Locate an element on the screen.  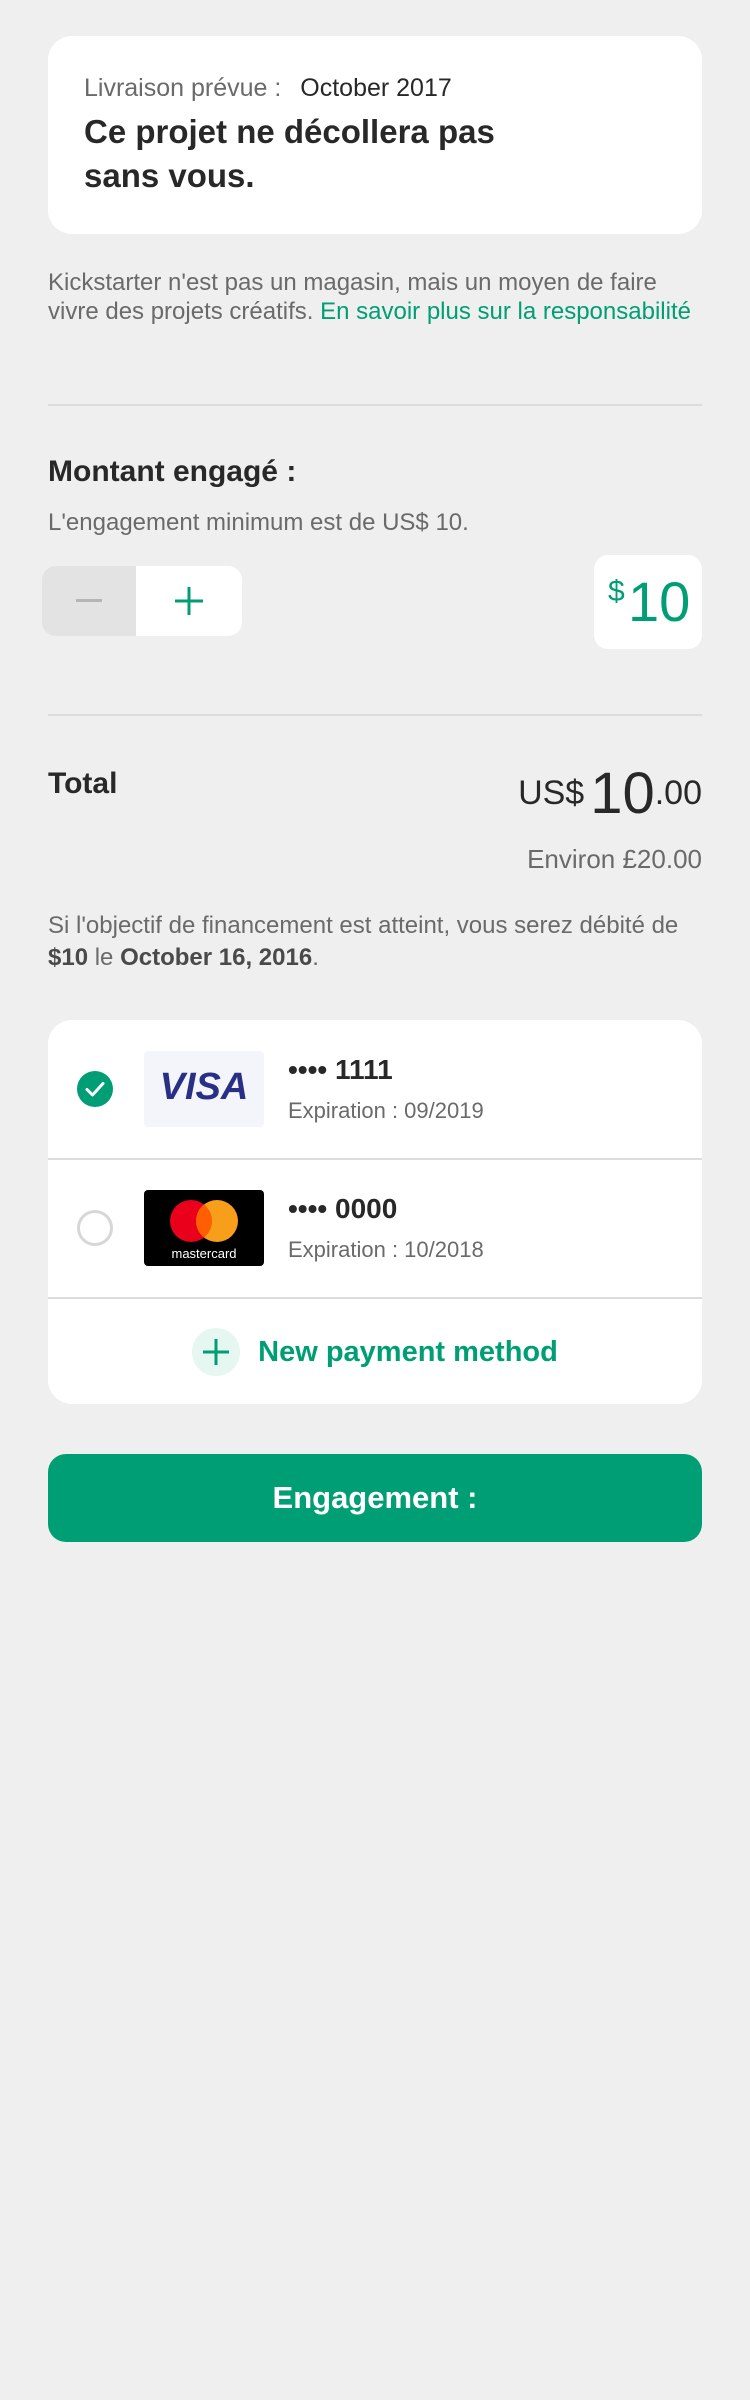
amount-currency: $ is located at coordinates (616, 591).